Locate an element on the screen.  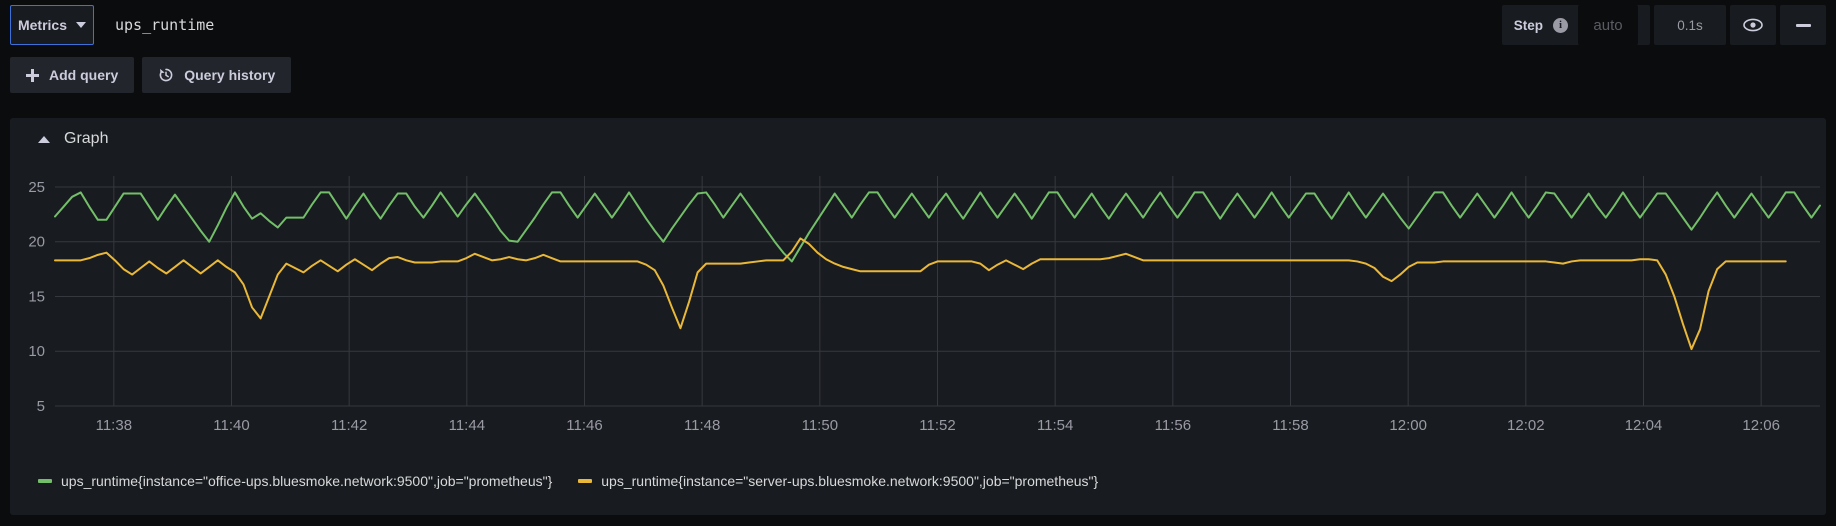
caret-up-icon is located at coordinates (44, 139).